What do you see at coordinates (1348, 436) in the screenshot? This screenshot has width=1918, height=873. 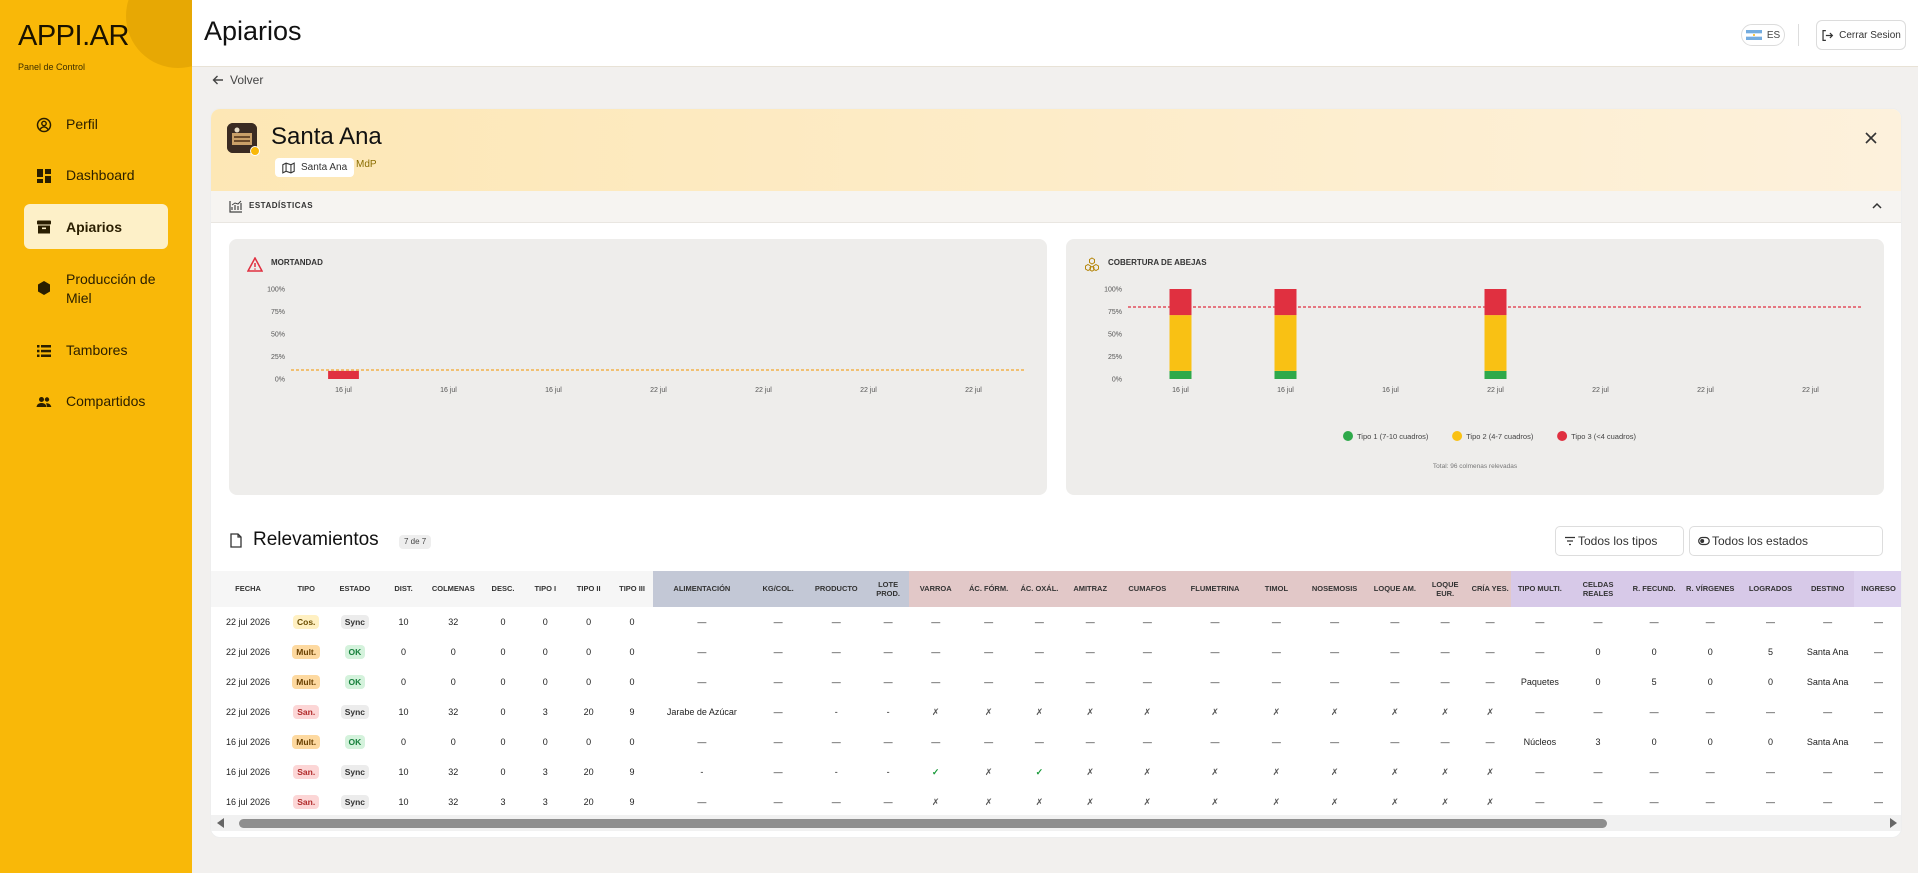 I see `legend-swatch` at bounding box center [1348, 436].